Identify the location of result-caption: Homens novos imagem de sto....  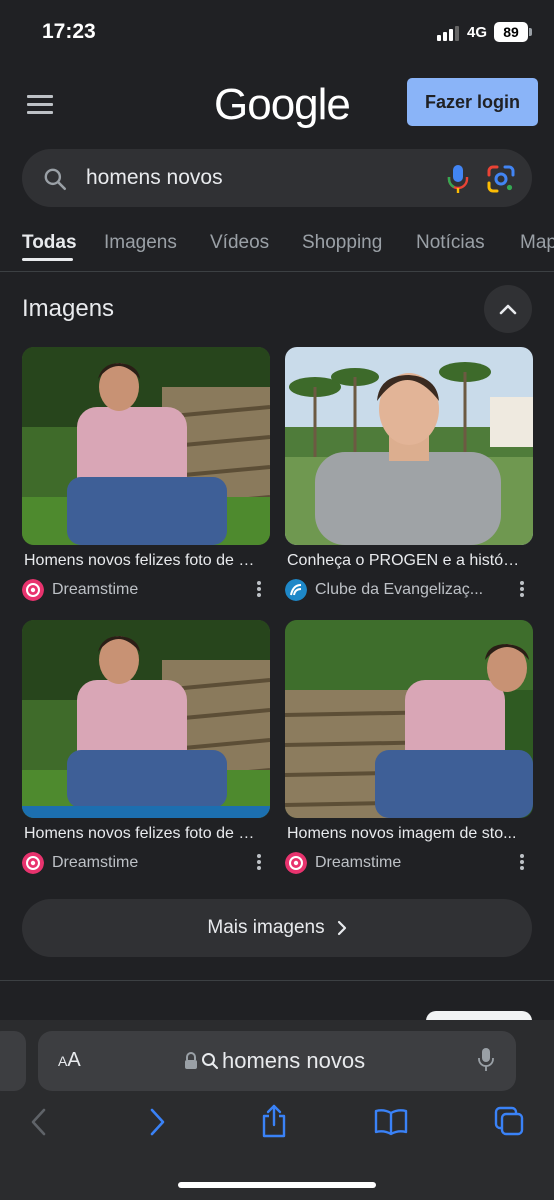
(403, 834).